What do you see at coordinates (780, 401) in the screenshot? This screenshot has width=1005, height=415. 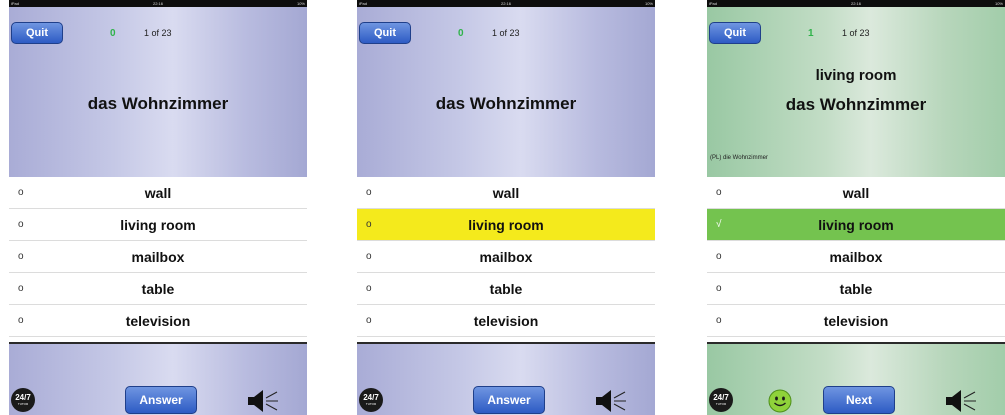 I see `smiley-icon` at bounding box center [780, 401].